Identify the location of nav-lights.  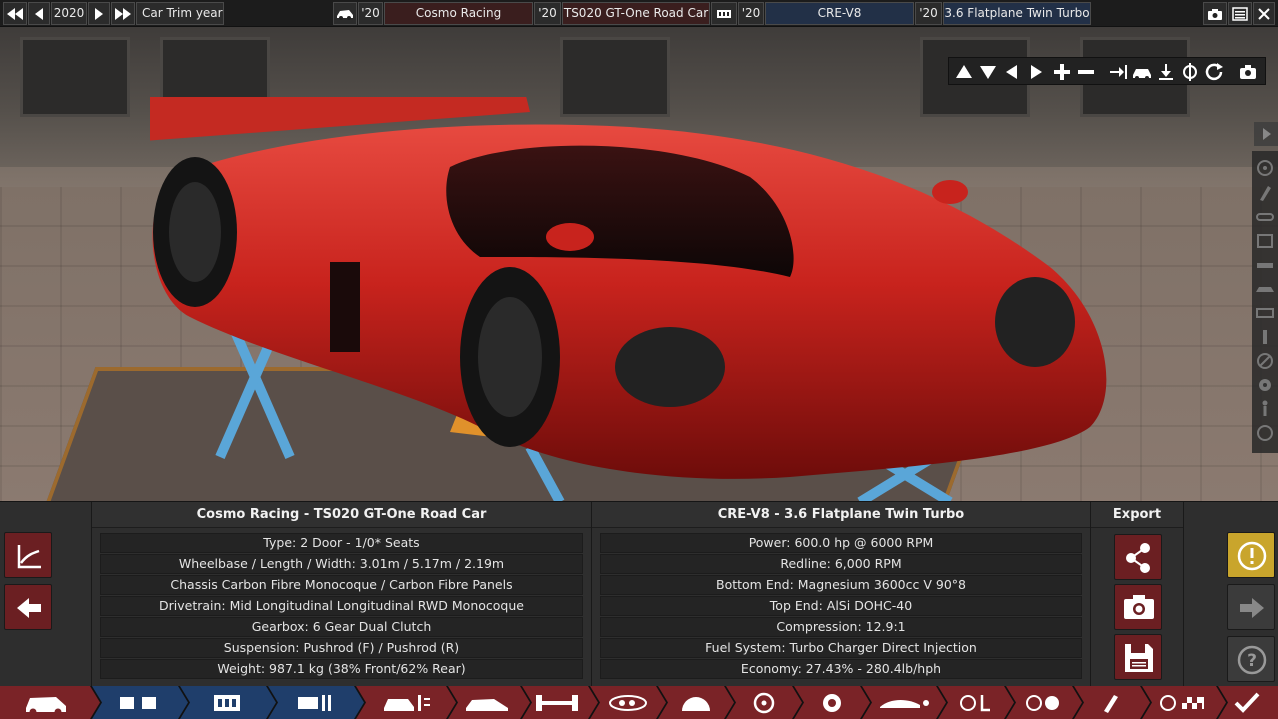
(628, 702).